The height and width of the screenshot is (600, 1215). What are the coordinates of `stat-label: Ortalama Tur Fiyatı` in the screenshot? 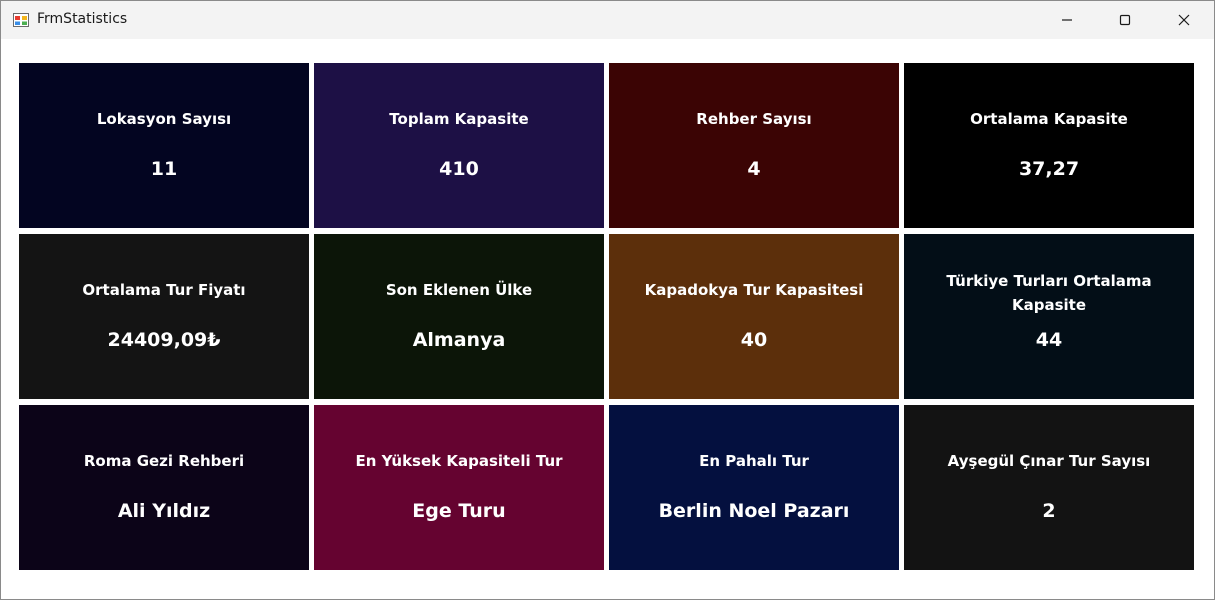 It's located at (164, 290).